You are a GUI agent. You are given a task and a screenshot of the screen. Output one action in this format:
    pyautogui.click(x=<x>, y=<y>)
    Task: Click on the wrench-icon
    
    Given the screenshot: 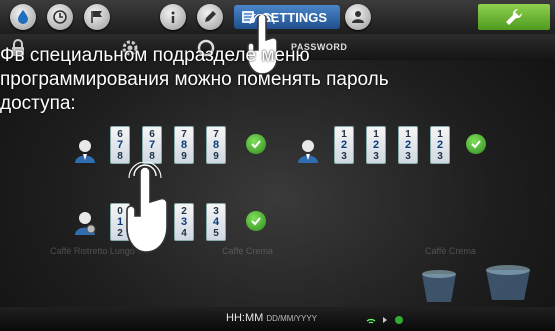 What is the action you would take?
    pyautogui.click(x=514, y=17)
    